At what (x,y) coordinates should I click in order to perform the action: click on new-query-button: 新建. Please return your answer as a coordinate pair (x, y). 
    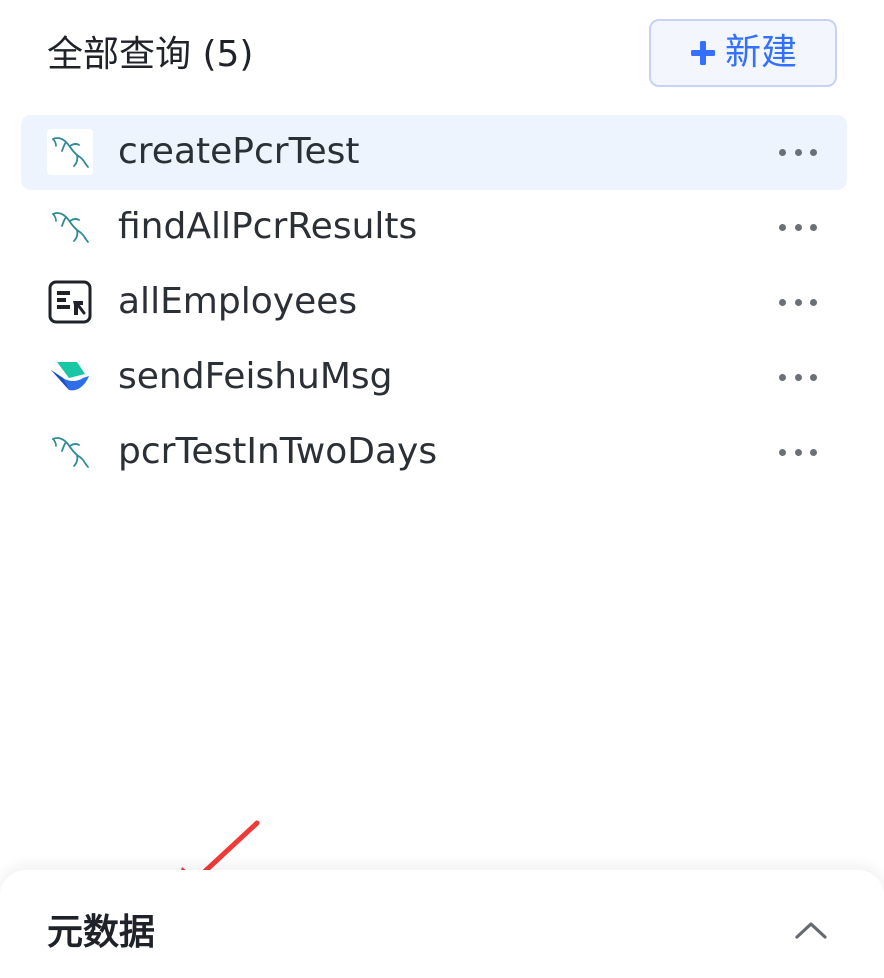
    Looking at the image, I should click on (743, 53).